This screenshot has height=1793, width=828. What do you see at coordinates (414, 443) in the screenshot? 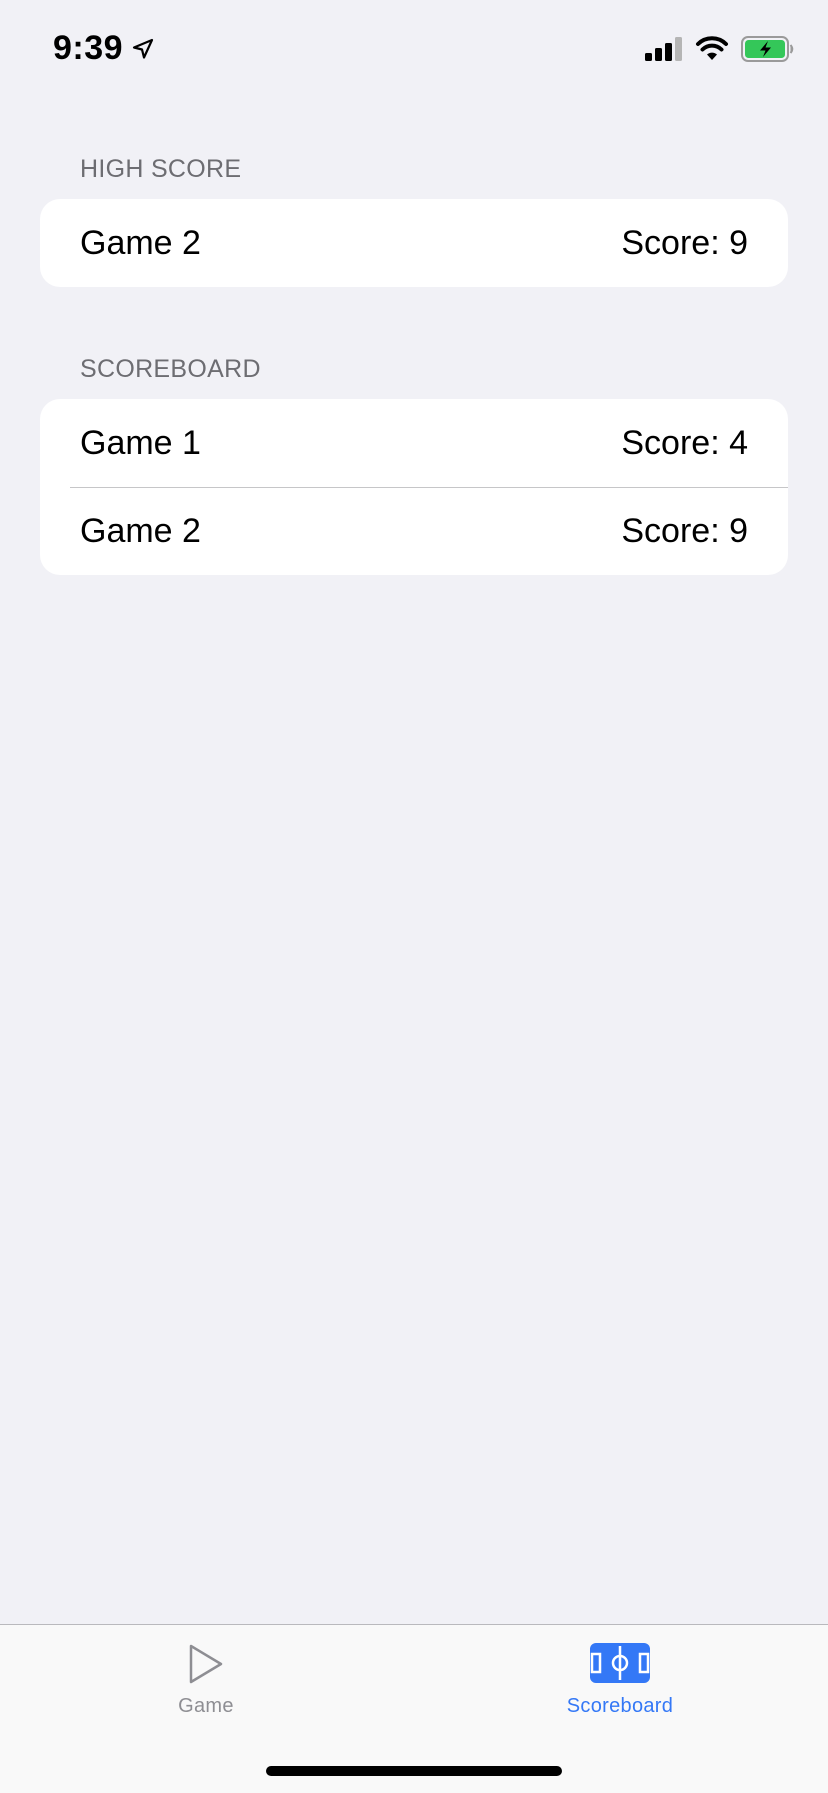
I see `scoreboard-row: Game 1 Score: 4` at bounding box center [414, 443].